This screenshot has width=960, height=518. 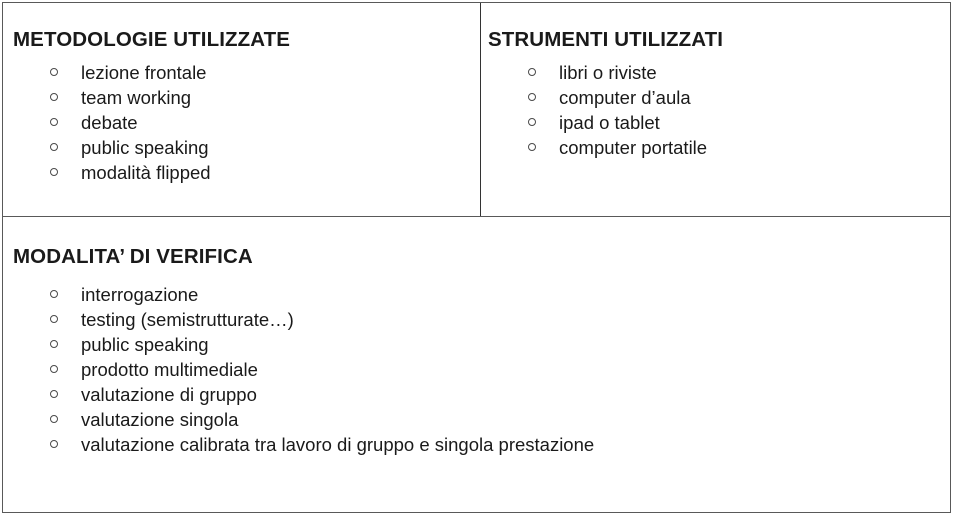 I want to click on list-item: debate, so click(x=129, y=122).